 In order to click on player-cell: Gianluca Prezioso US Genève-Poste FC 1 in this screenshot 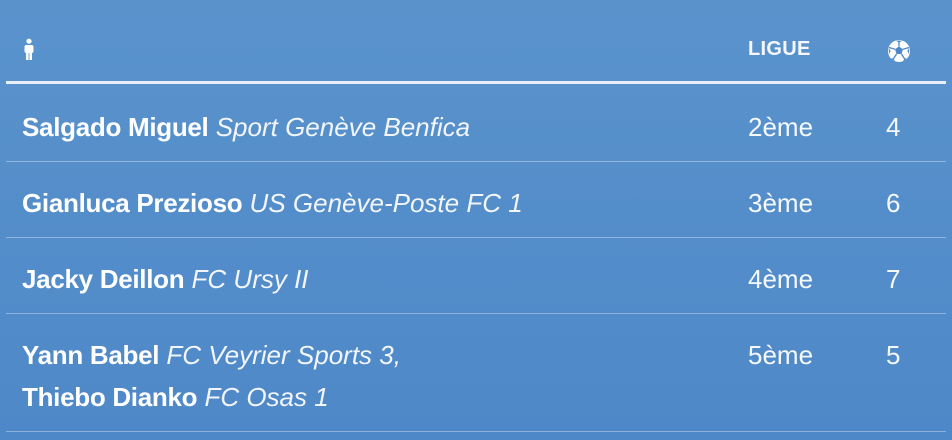, I will do `click(272, 203)`.